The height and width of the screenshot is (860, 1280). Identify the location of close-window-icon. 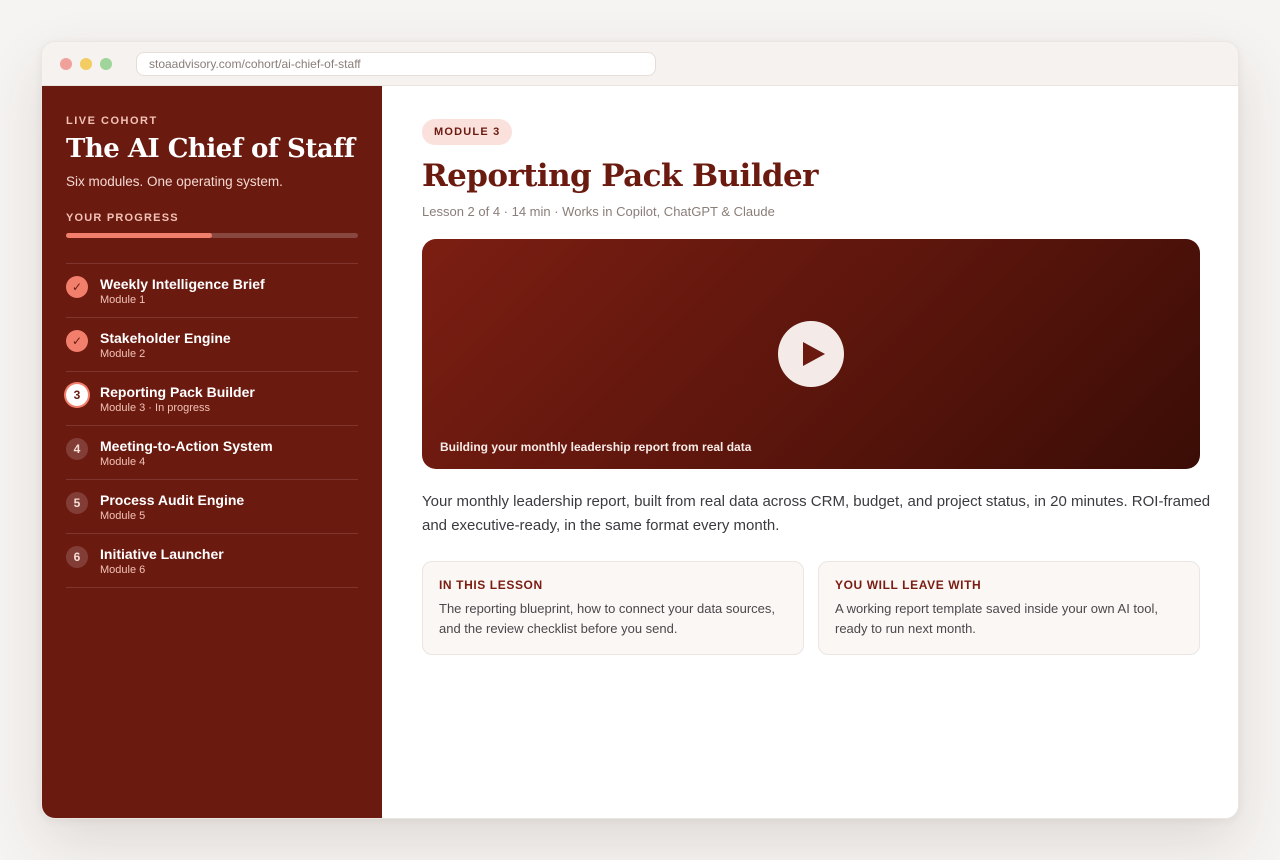
(66, 64).